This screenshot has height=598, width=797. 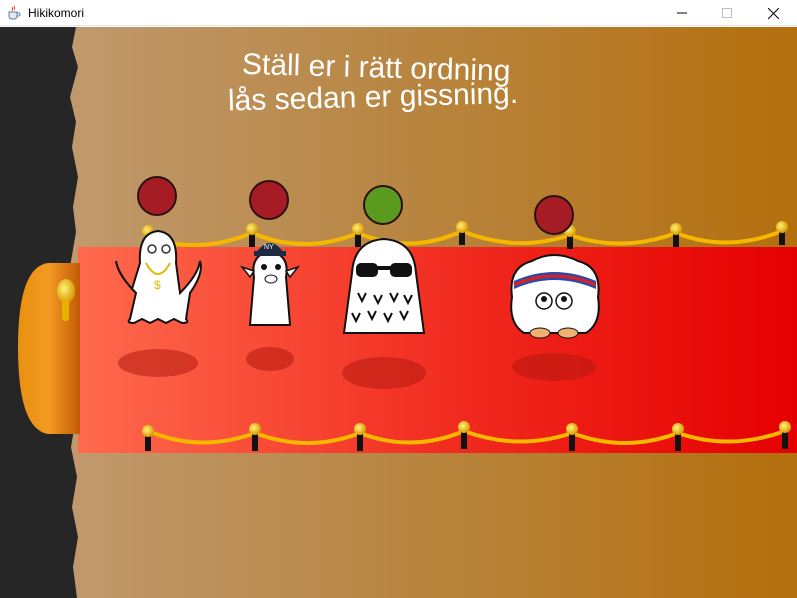 I want to click on maximize-icon, so click(x=727, y=13).